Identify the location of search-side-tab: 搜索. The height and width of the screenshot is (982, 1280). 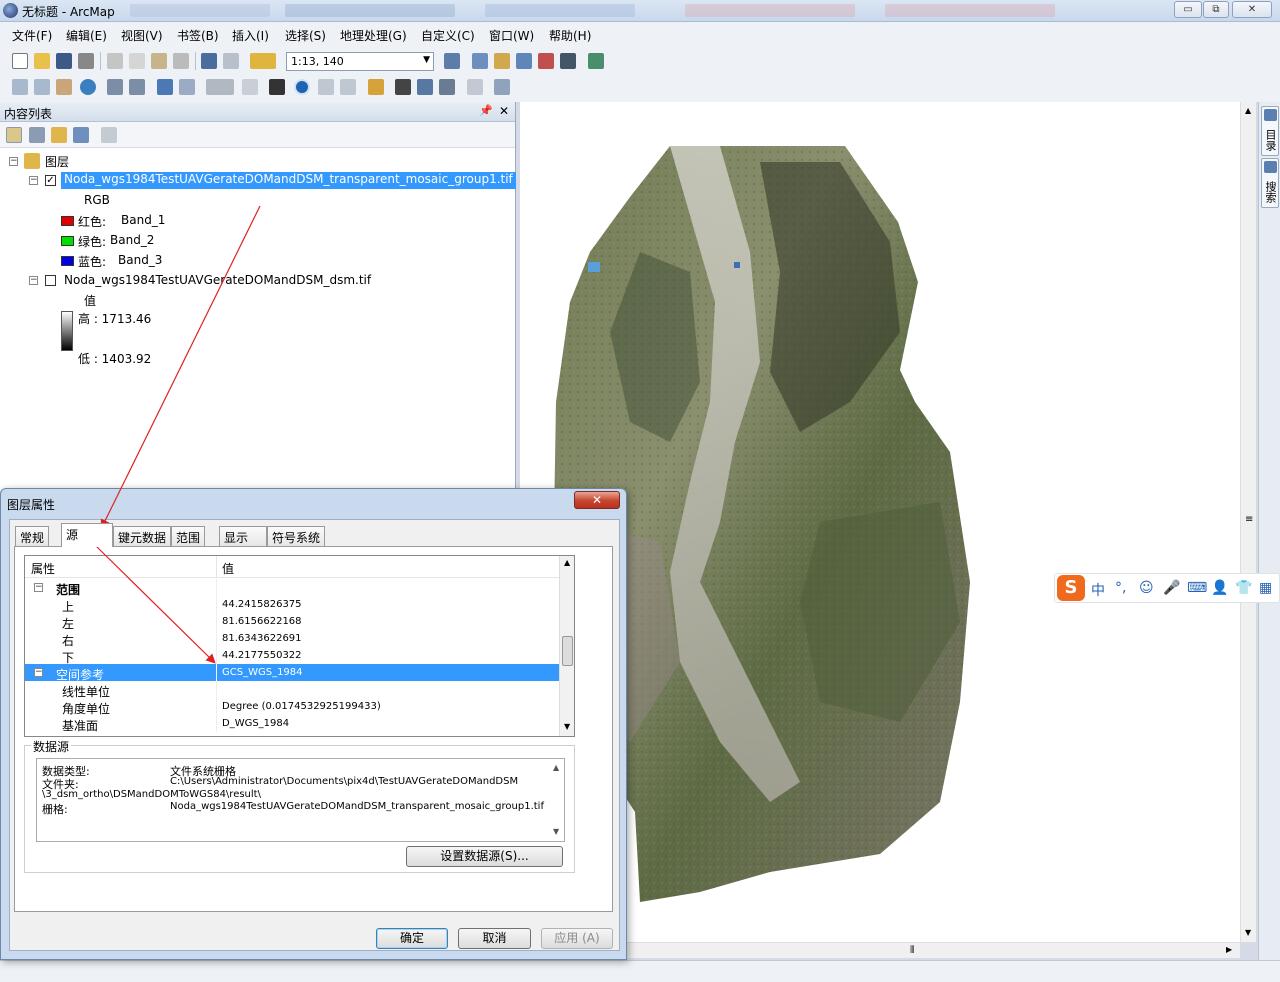
(1270, 183).